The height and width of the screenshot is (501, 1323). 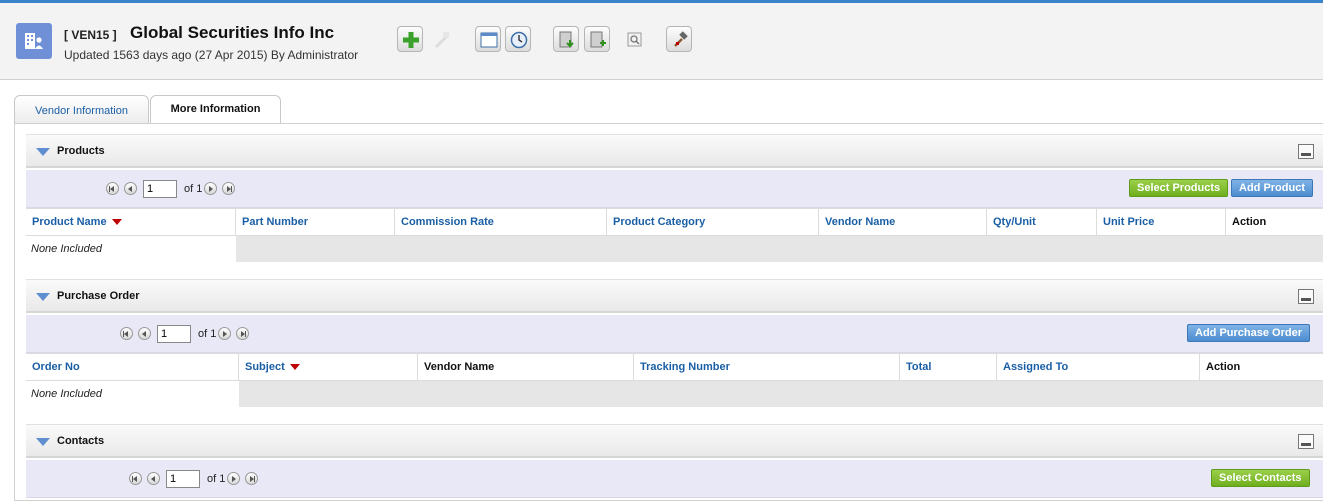 What do you see at coordinates (674, 151) in the screenshot?
I see `products-section-header: Products` at bounding box center [674, 151].